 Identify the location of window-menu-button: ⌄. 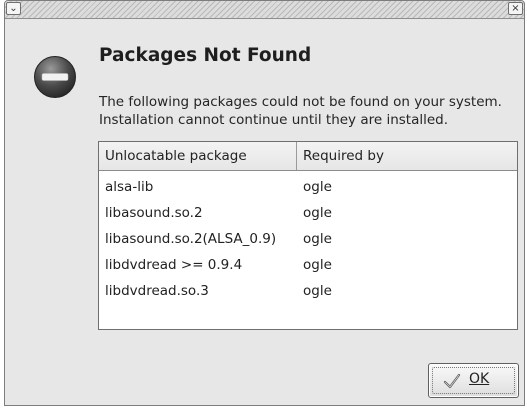
(13, 8).